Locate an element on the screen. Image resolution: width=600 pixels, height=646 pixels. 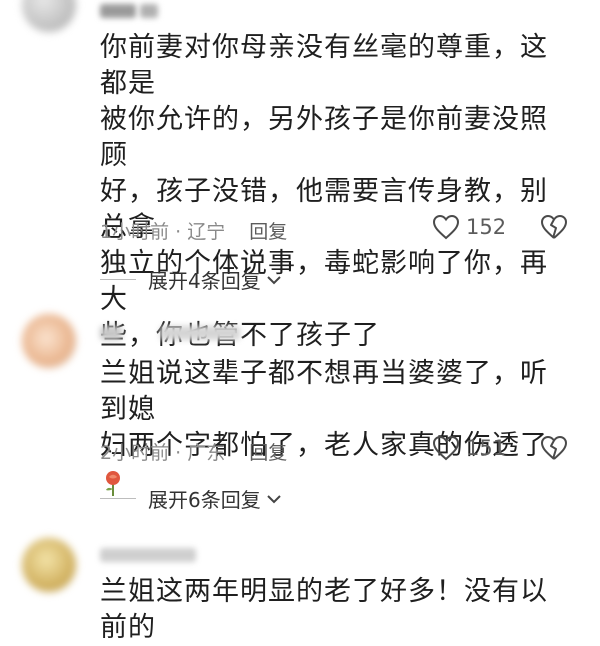
like-count: 152 is located at coordinates (486, 227).